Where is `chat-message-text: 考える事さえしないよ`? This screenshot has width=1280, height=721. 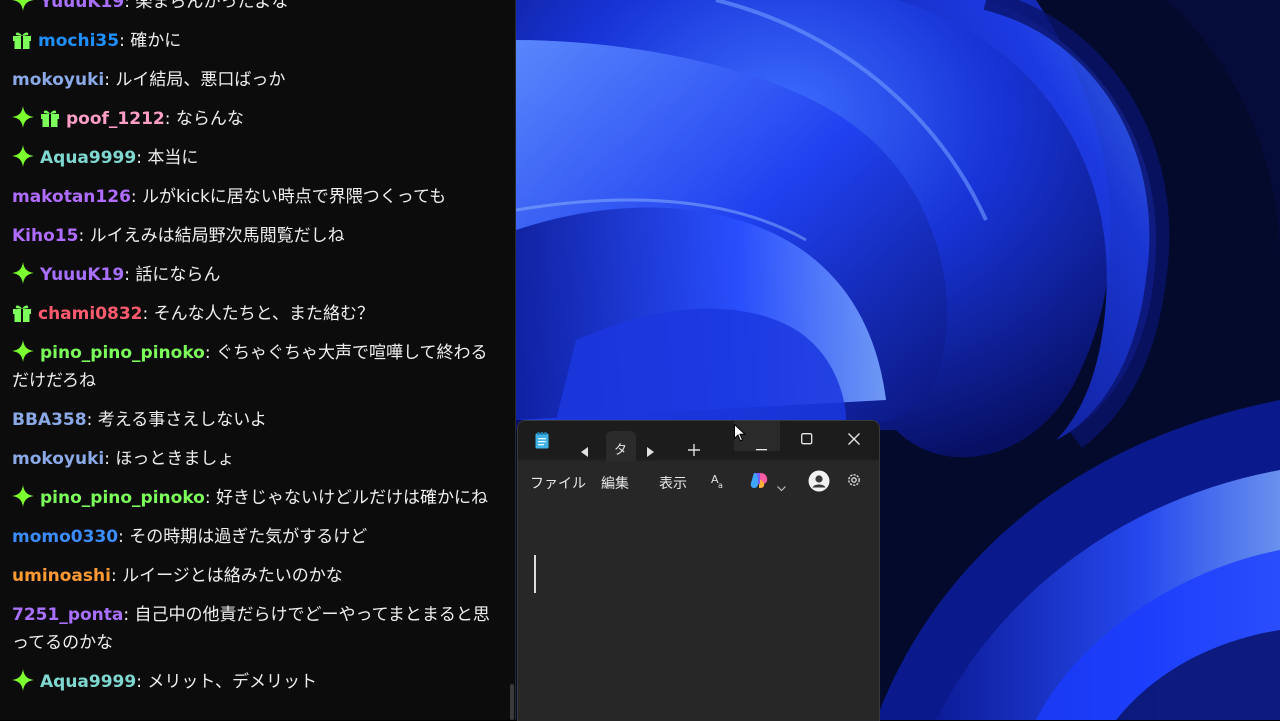
chat-message-text: 考える事さえしないよ is located at coordinates (182, 420).